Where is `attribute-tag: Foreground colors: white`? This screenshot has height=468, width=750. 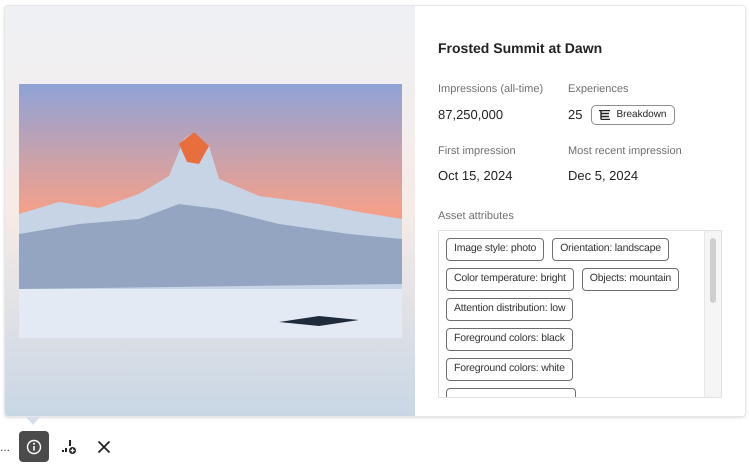
attribute-tag: Foreground colors: white is located at coordinates (509, 369).